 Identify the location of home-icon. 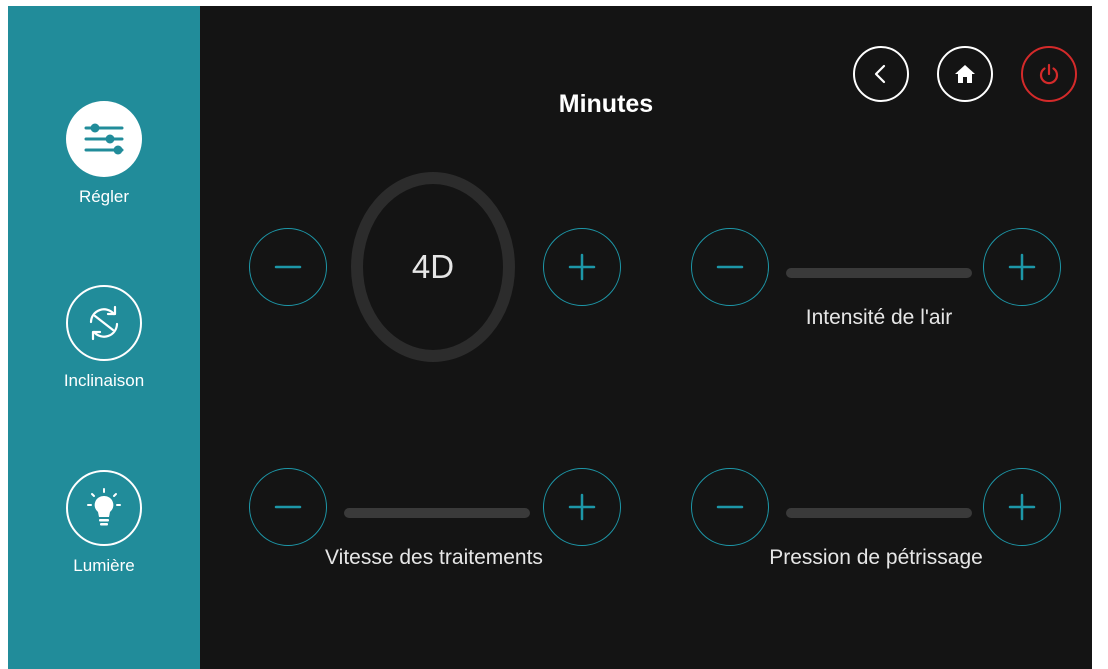
(965, 74).